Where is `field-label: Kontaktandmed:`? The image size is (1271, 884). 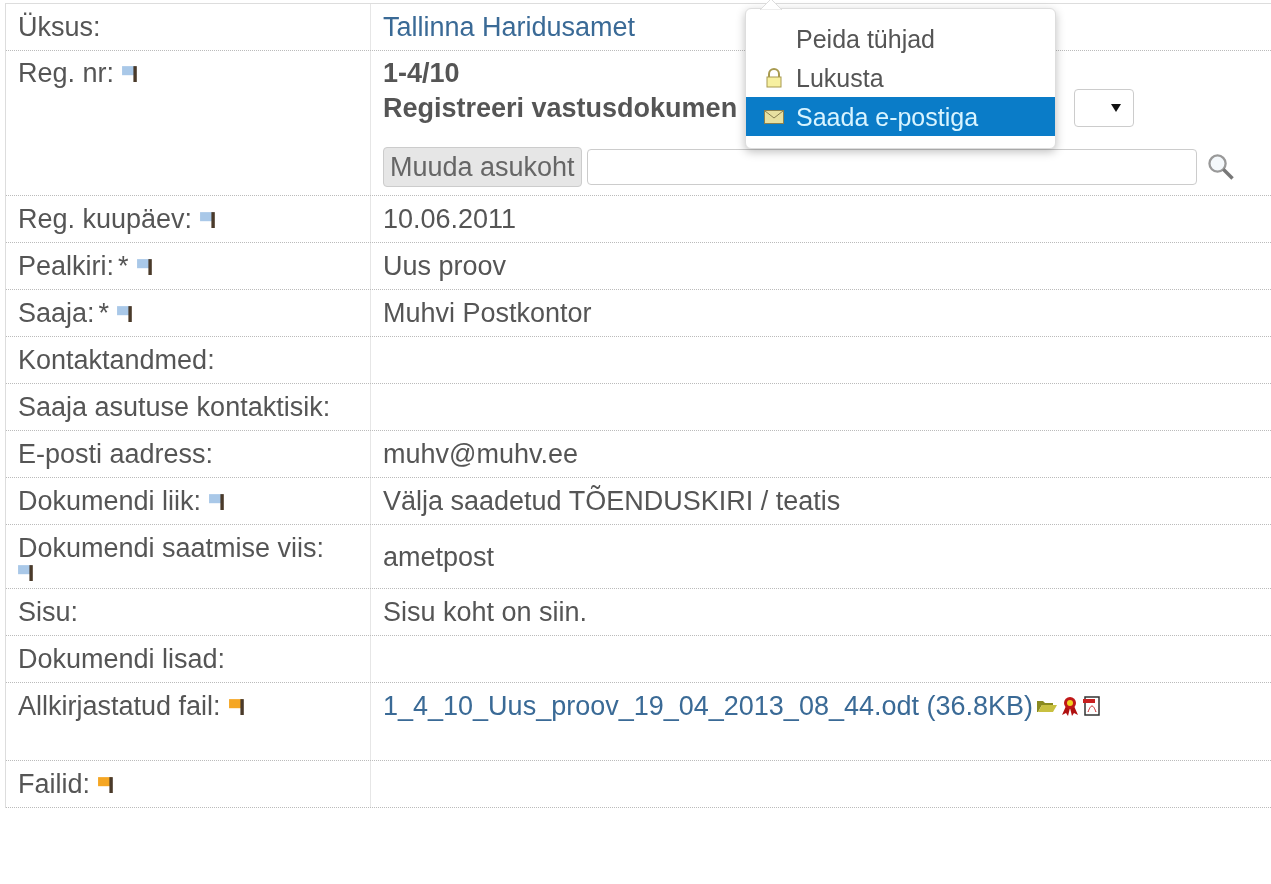 field-label: Kontaktandmed: is located at coordinates (116, 360).